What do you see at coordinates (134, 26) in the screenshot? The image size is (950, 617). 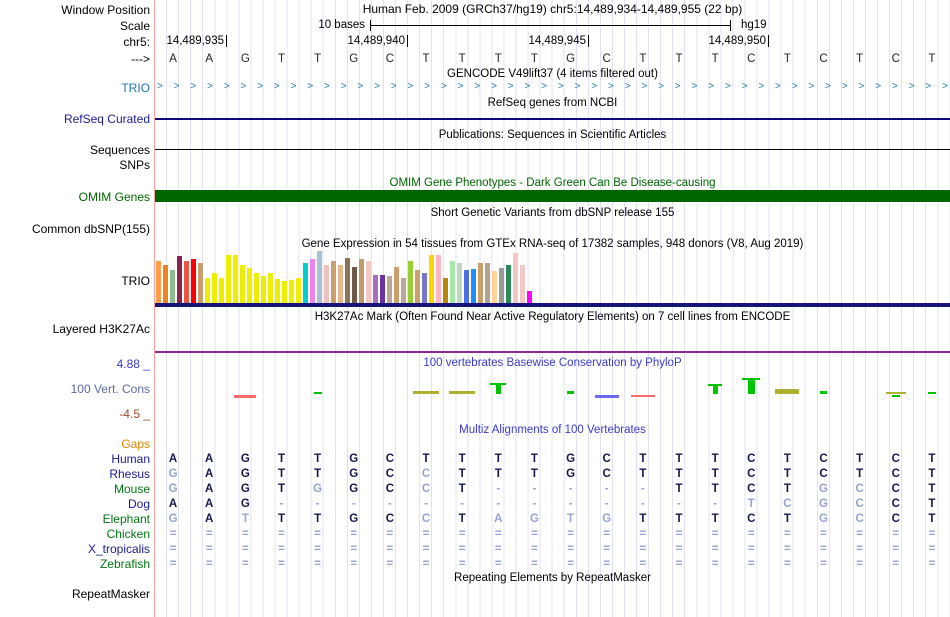 I see `scale-label: Scale` at bounding box center [134, 26].